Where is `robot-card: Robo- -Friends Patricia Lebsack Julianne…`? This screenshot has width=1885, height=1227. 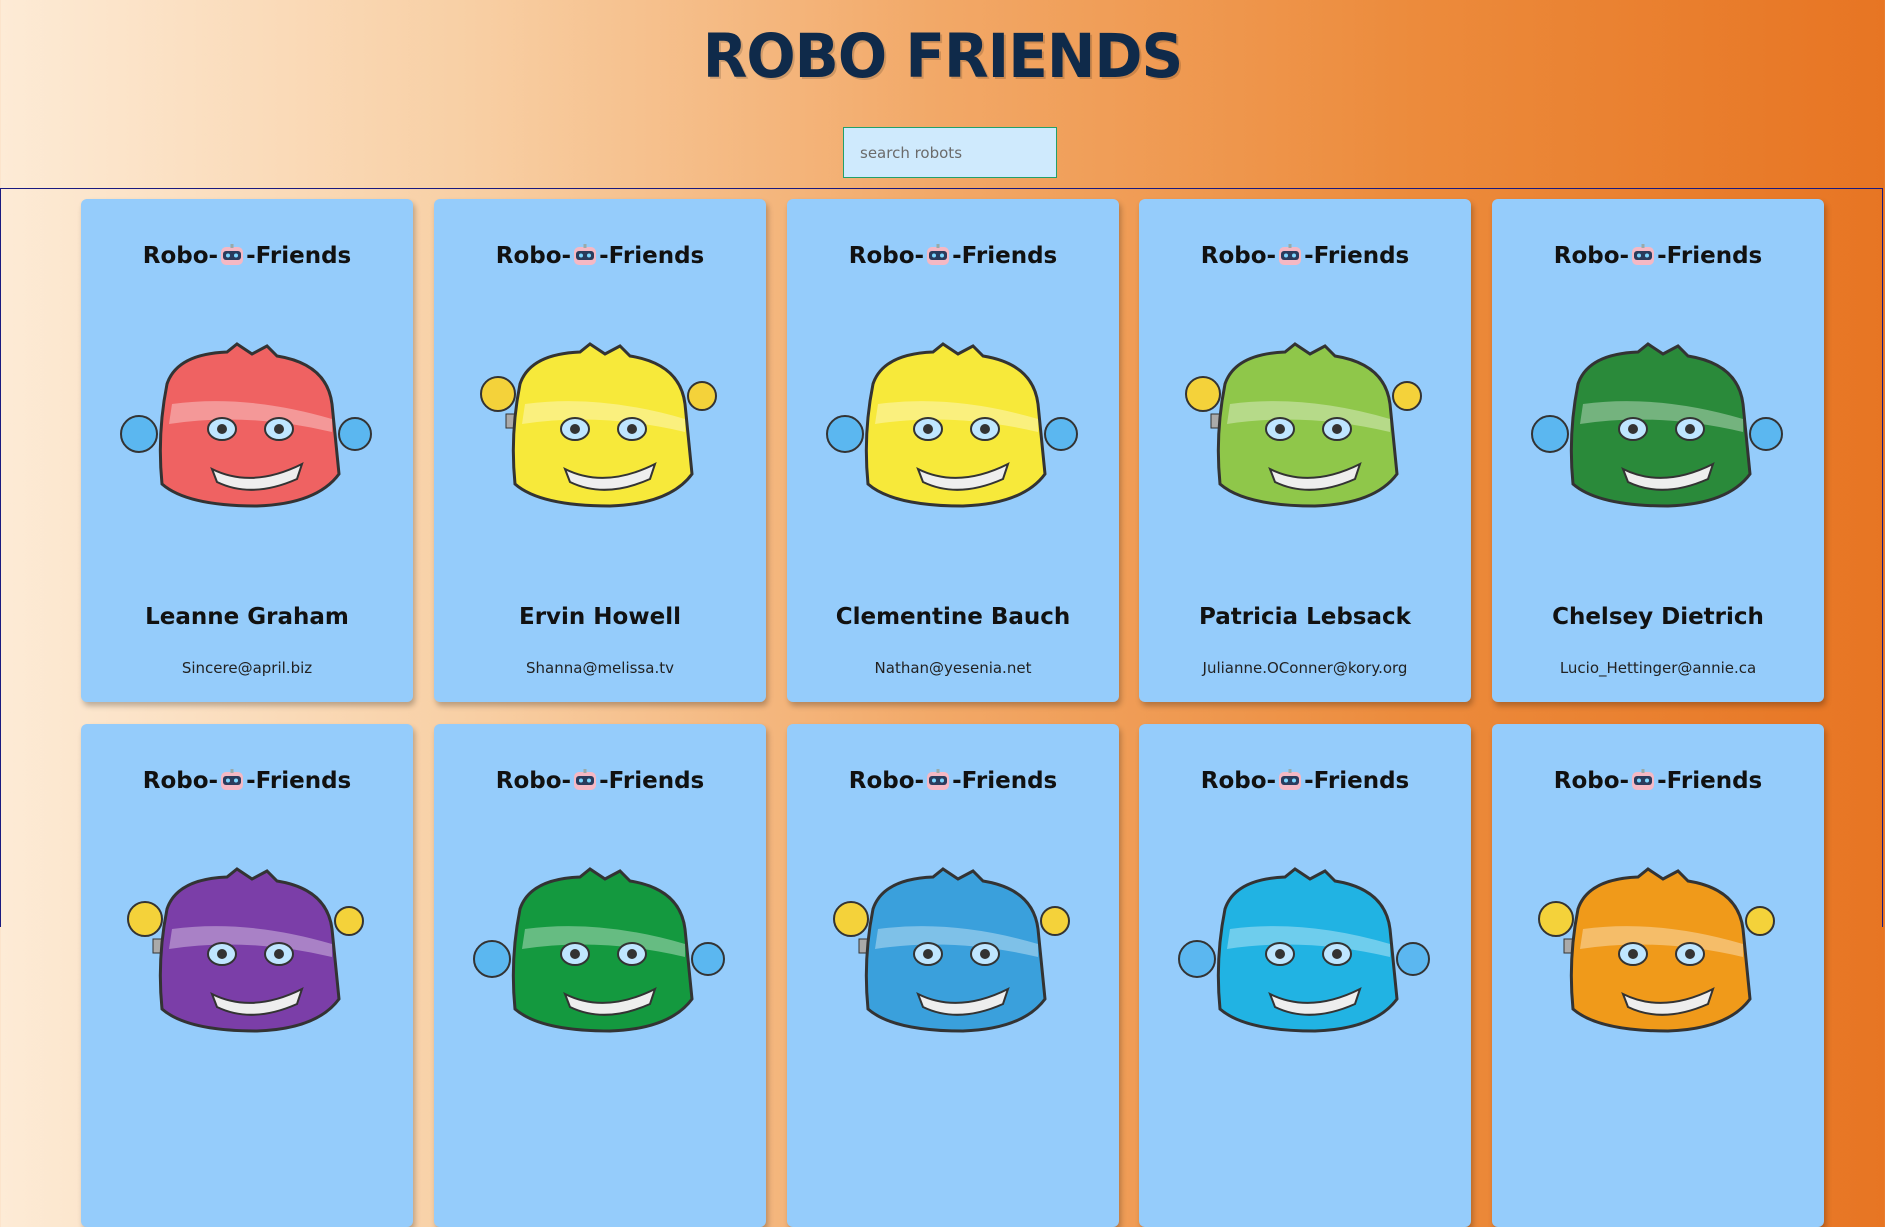 robot-card: Robo- -Friends Patricia Lebsack Julianne… is located at coordinates (1305, 450).